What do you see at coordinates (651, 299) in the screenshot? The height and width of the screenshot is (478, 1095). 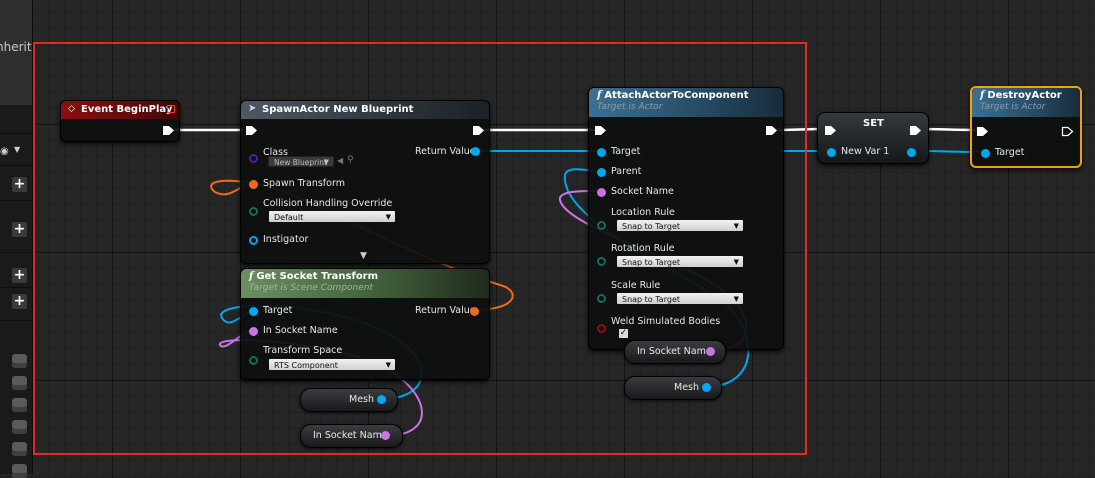 I see `scale-rule-value: Snap to Target` at bounding box center [651, 299].